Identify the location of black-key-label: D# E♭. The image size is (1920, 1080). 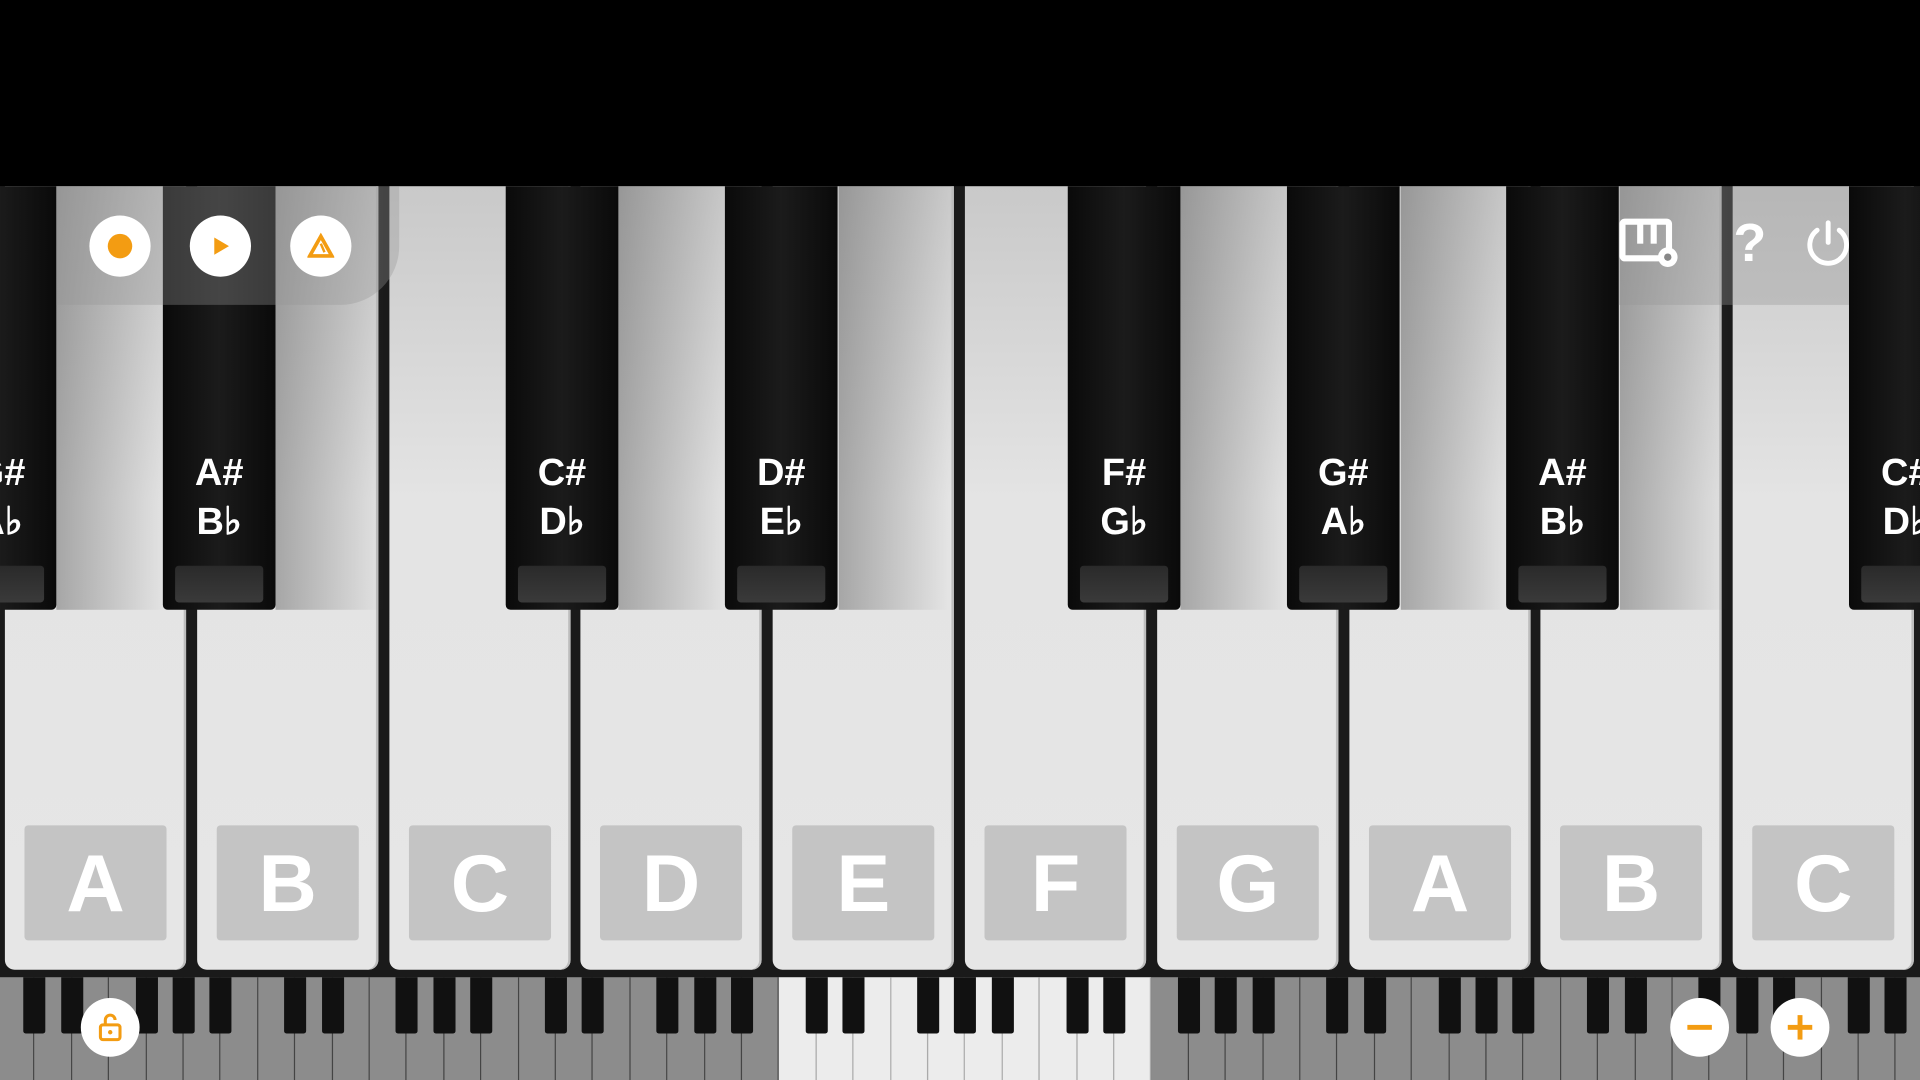
(781, 496).